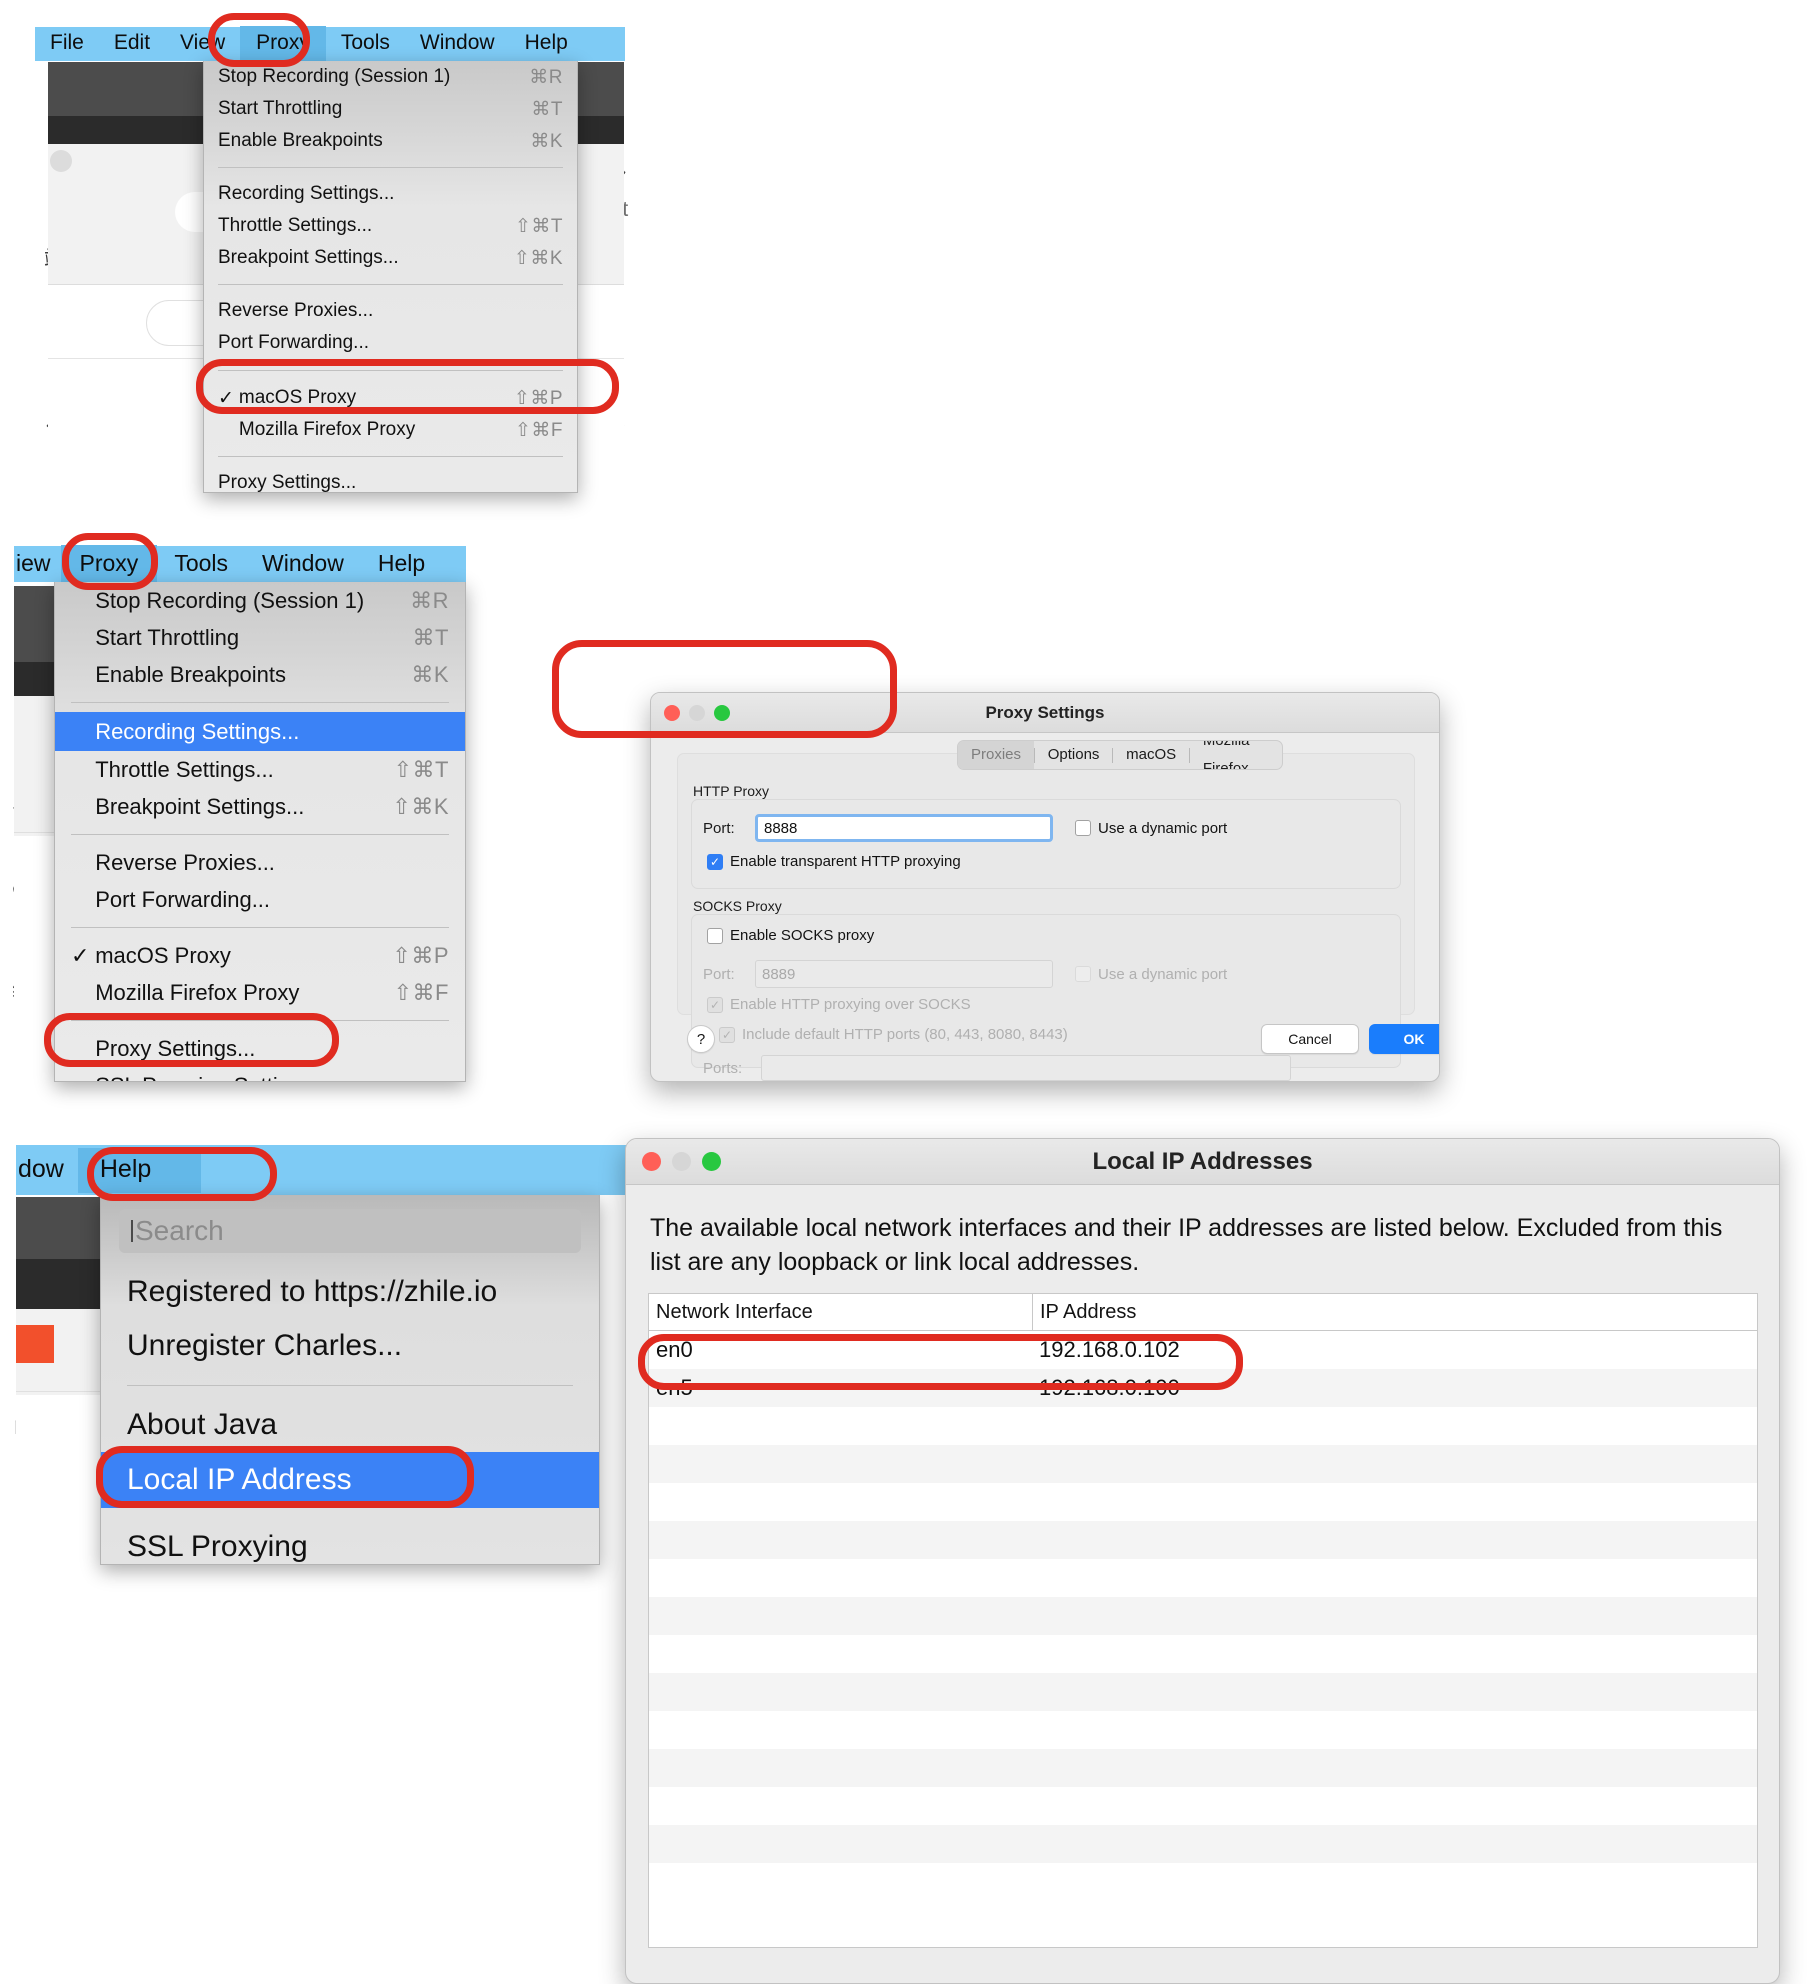 The height and width of the screenshot is (1984, 1807). I want to click on help-button: ?, so click(701, 1039).